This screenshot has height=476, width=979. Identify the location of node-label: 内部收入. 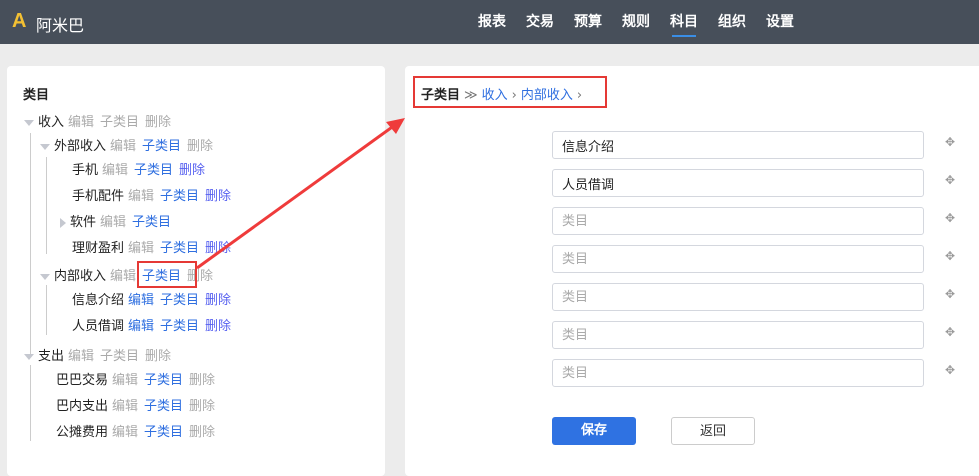
(80, 276).